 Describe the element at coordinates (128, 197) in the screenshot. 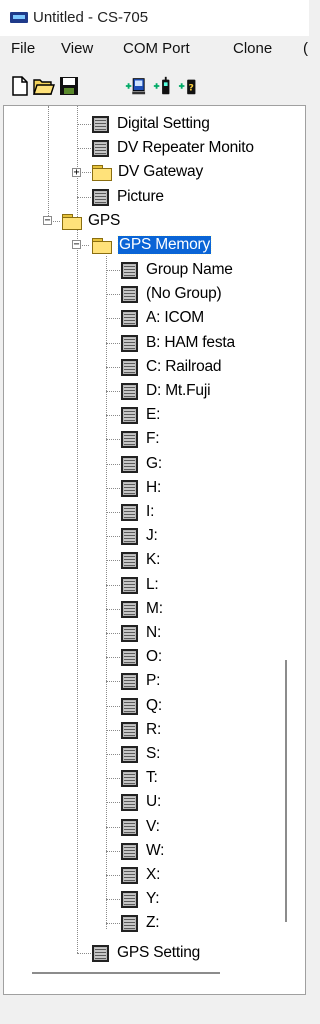

I see `tree-item-picture: Picture` at that location.